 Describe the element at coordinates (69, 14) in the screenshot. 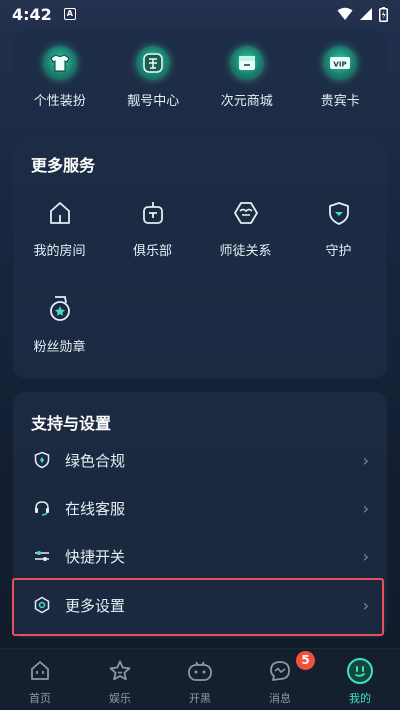

I see `notification-icon: A` at that location.